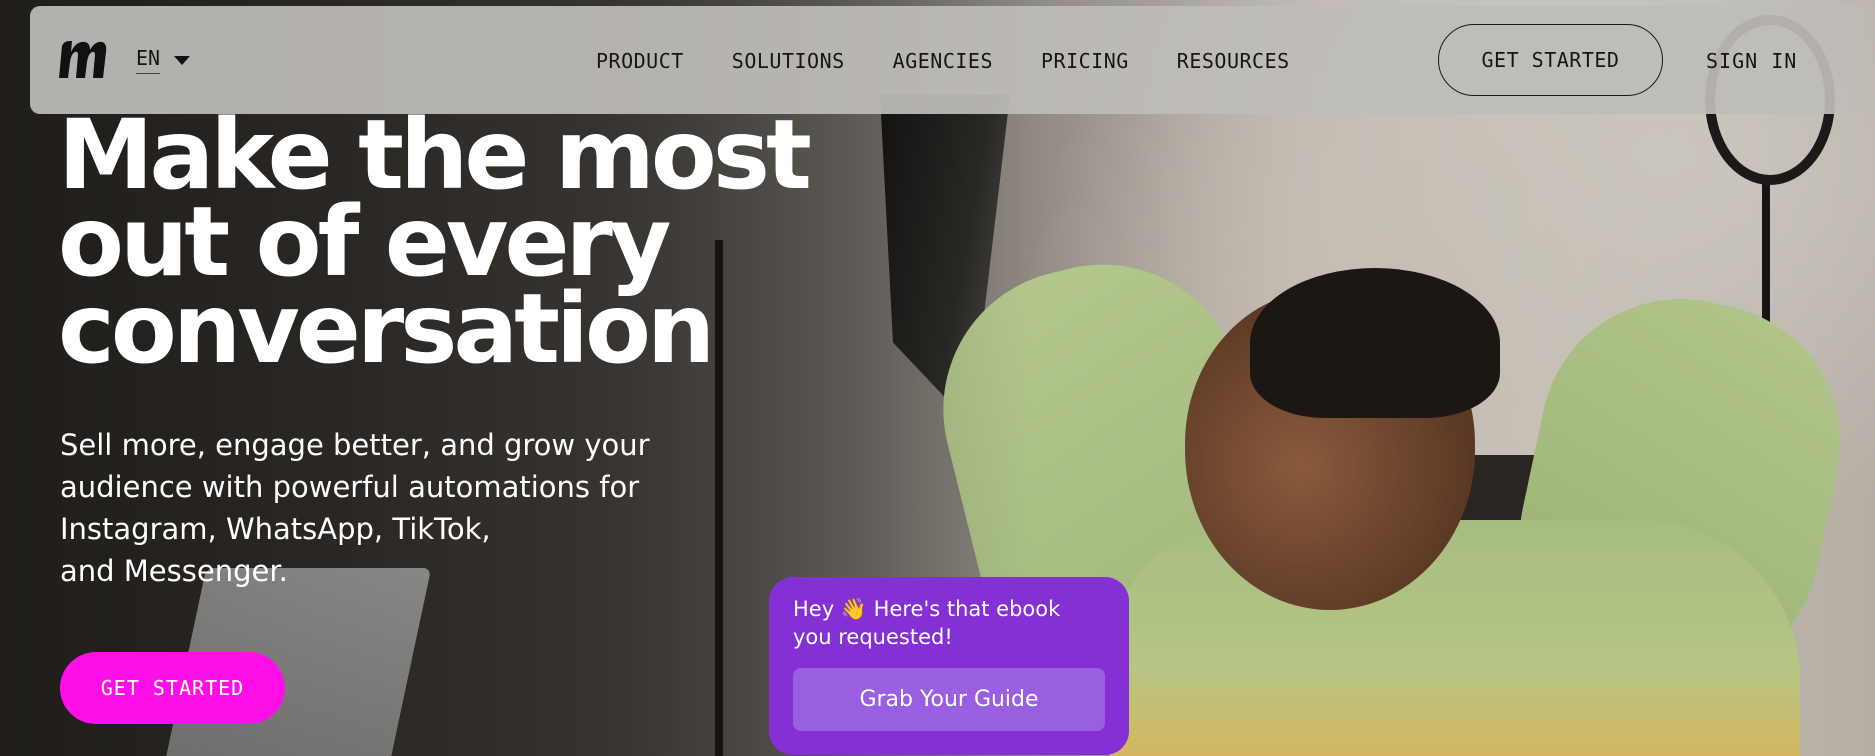 The image size is (1875, 756). What do you see at coordinates (949, 623) in the screenshot?
I see `chat-message: Hey 👋 Here's that ebook you requested!` at bounding box center [949, 623].